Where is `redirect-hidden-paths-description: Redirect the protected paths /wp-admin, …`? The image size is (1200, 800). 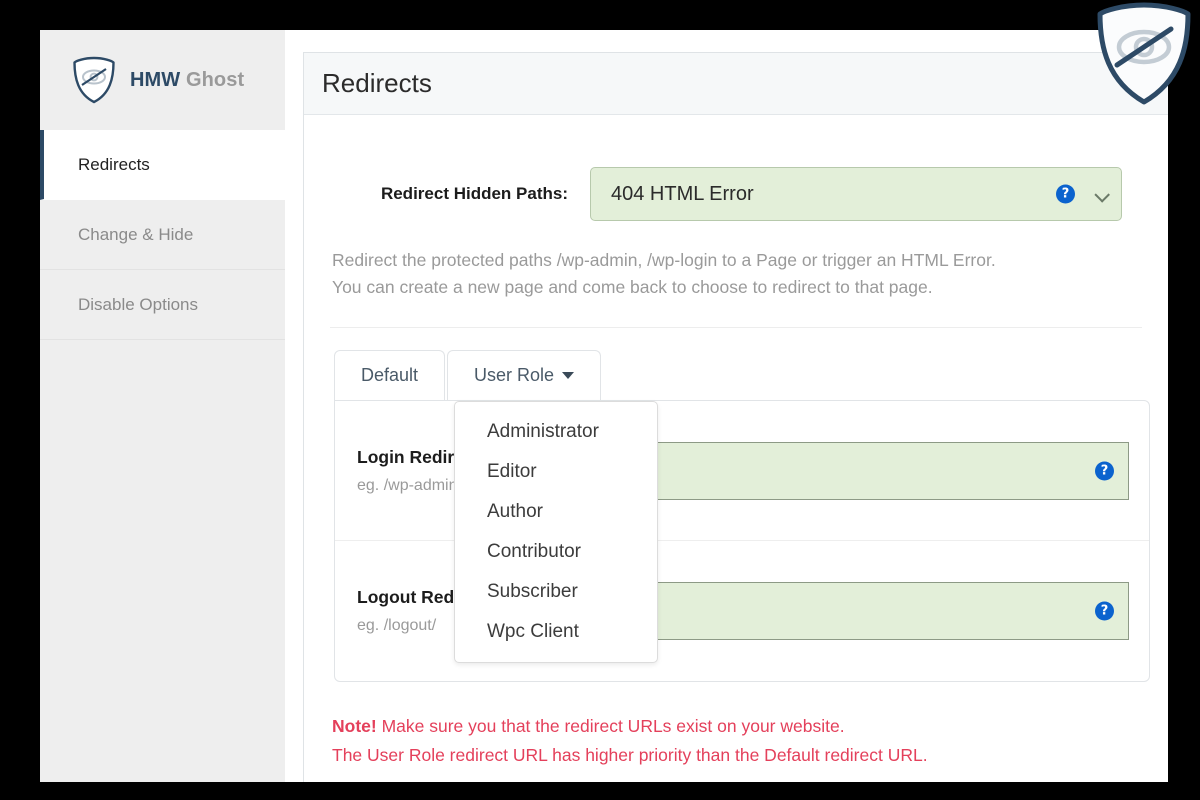 redirect-hidden-paths-description: Redirect the protected paths /wp-admin, … is located at coordinates (736, 261).